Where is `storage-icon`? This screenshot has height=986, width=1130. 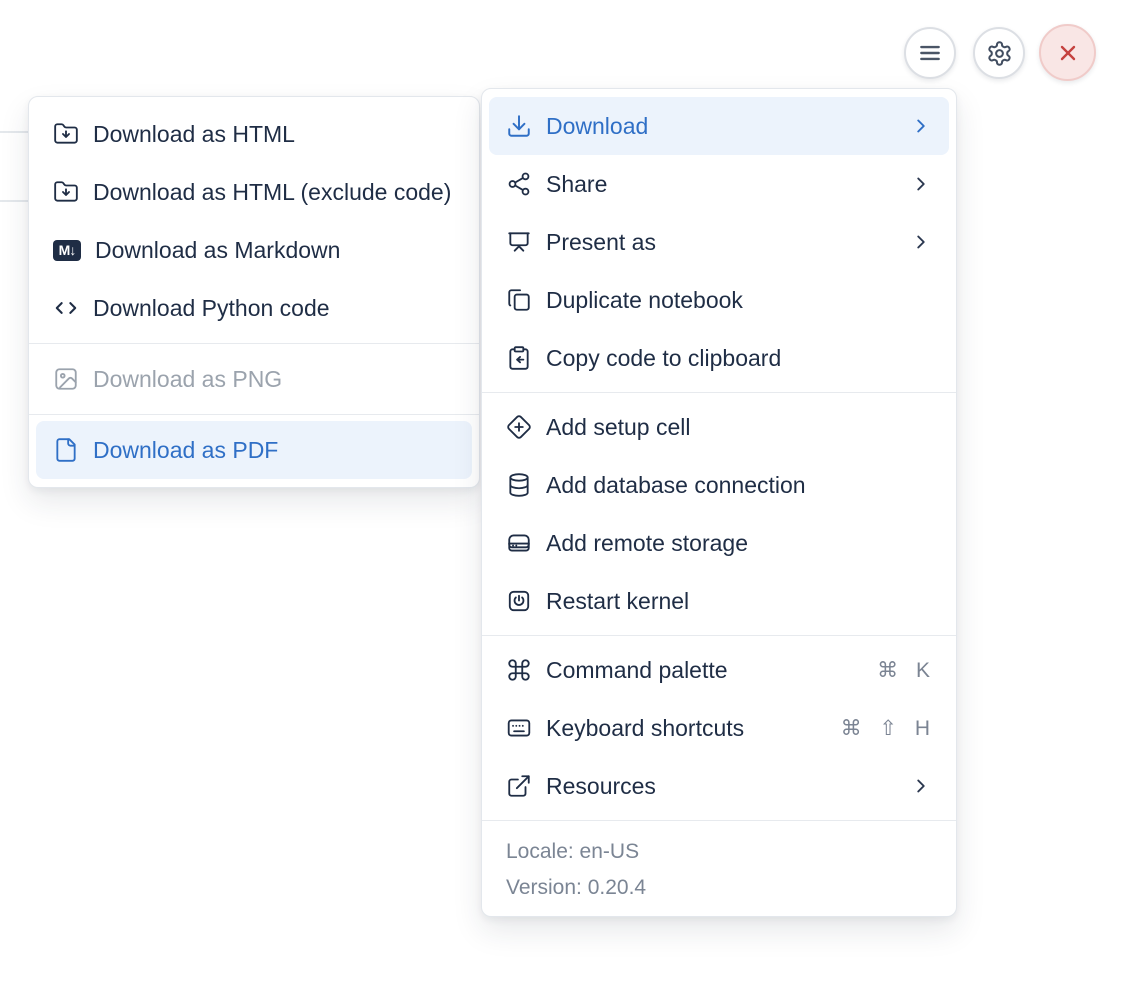
storage-icon is located at coordinates (519, 543).